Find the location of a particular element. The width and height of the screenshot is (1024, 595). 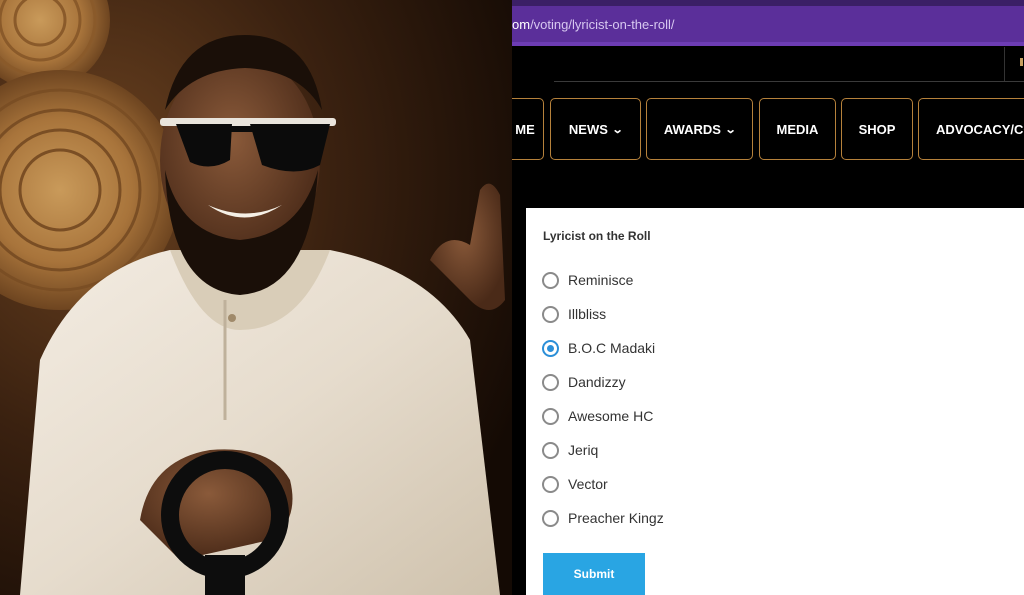

poll-option-label: Dandizzy is located at coordinates (597, 382).